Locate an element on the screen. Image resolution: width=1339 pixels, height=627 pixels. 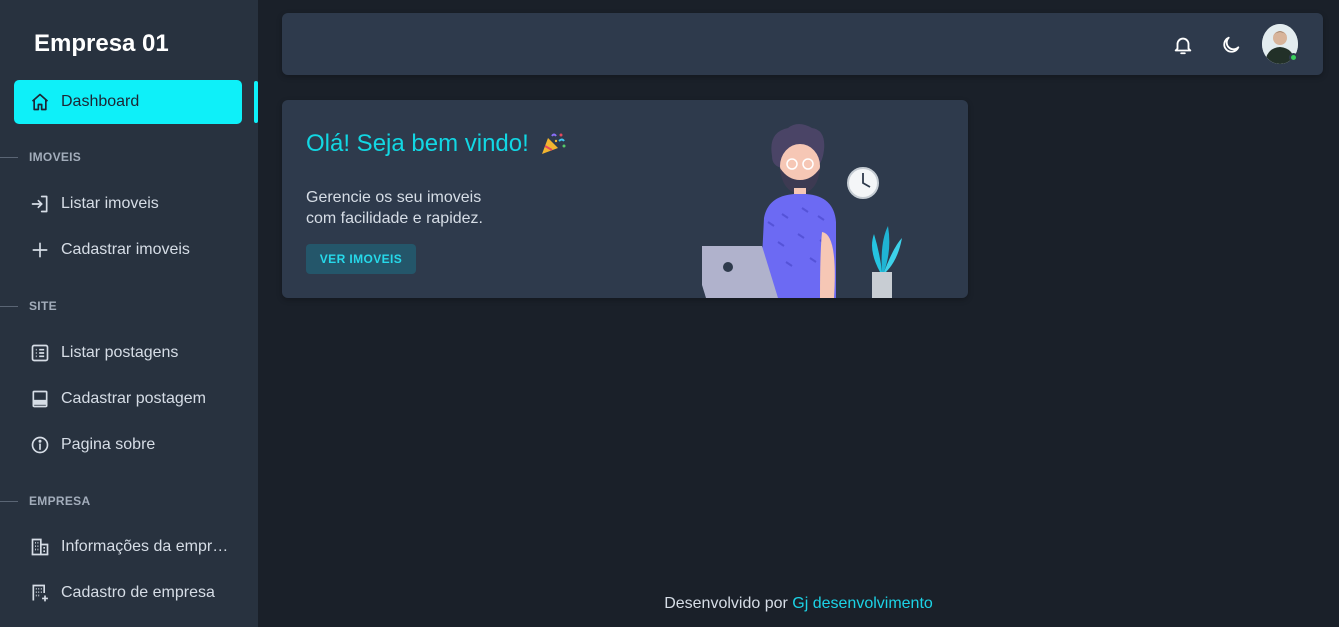
sidebar-item-listar-imoveis: Listar imoveis is located at coordinates (128, 204).